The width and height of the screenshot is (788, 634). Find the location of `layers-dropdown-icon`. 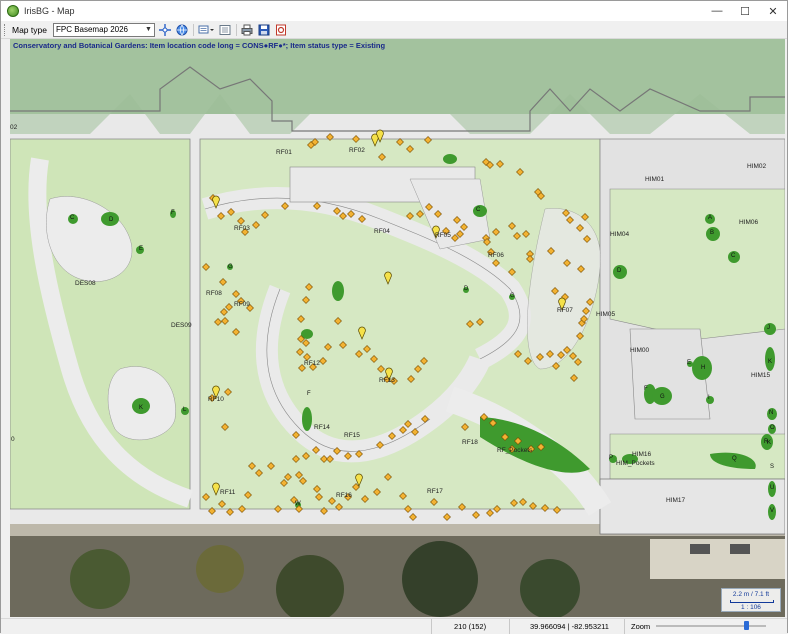

layers-dropdown-icon is located at coordinates (206, 30).